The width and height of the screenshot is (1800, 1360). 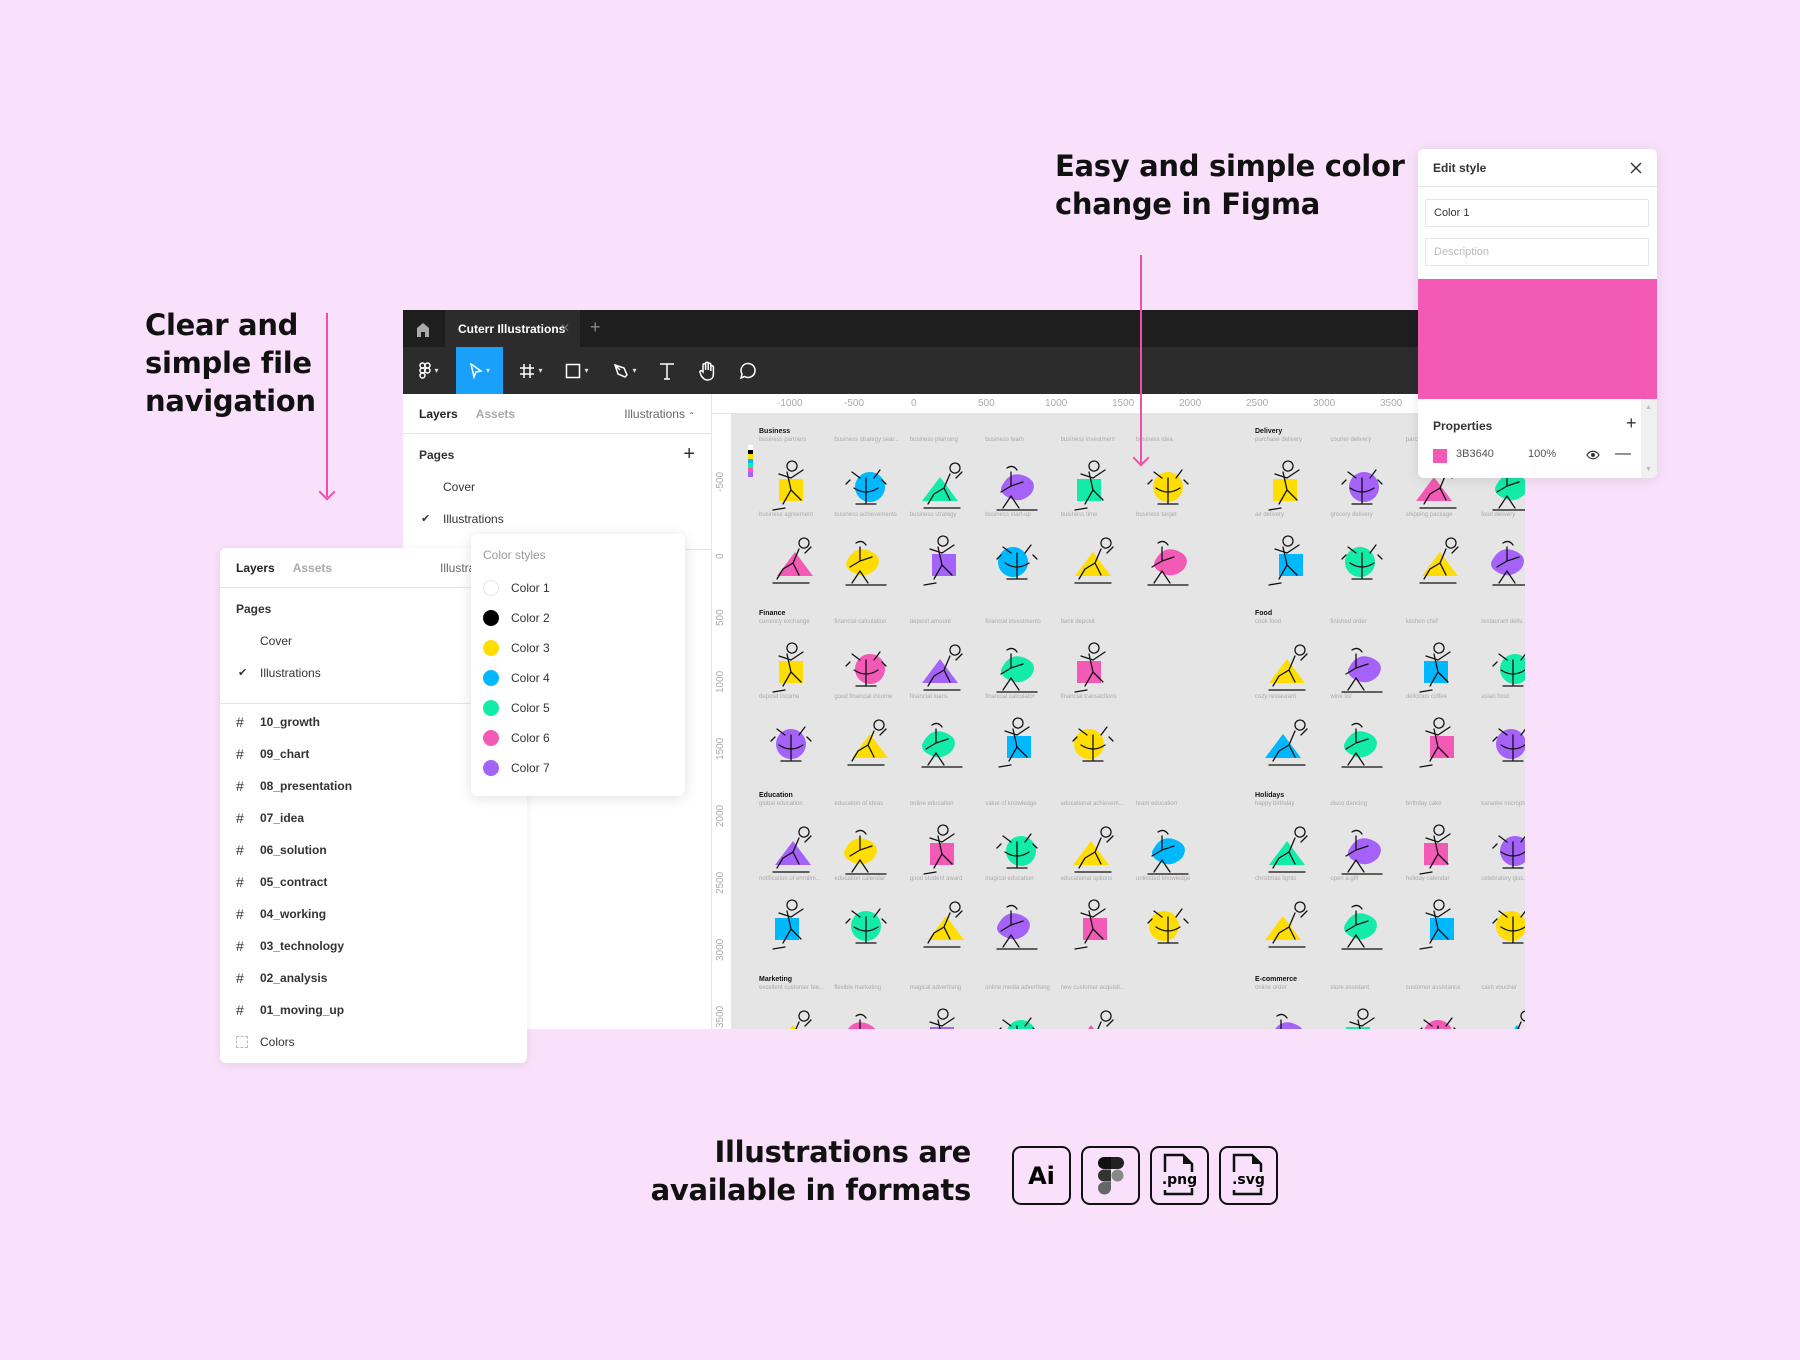 What do you see at coordinates (595, 327) in the screenshot?
I see `new-tab-icon: +` at bounding box center [595, 327].